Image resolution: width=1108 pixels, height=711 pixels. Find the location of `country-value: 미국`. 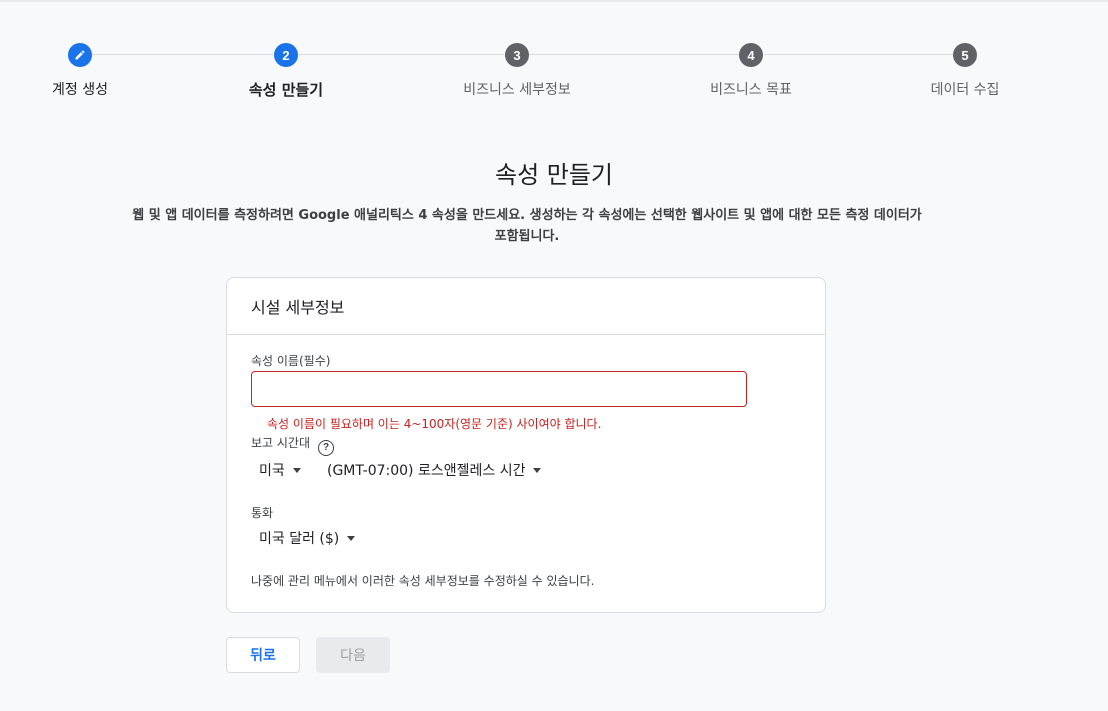

country-value: 미국 is located at coordinates (272, 471).